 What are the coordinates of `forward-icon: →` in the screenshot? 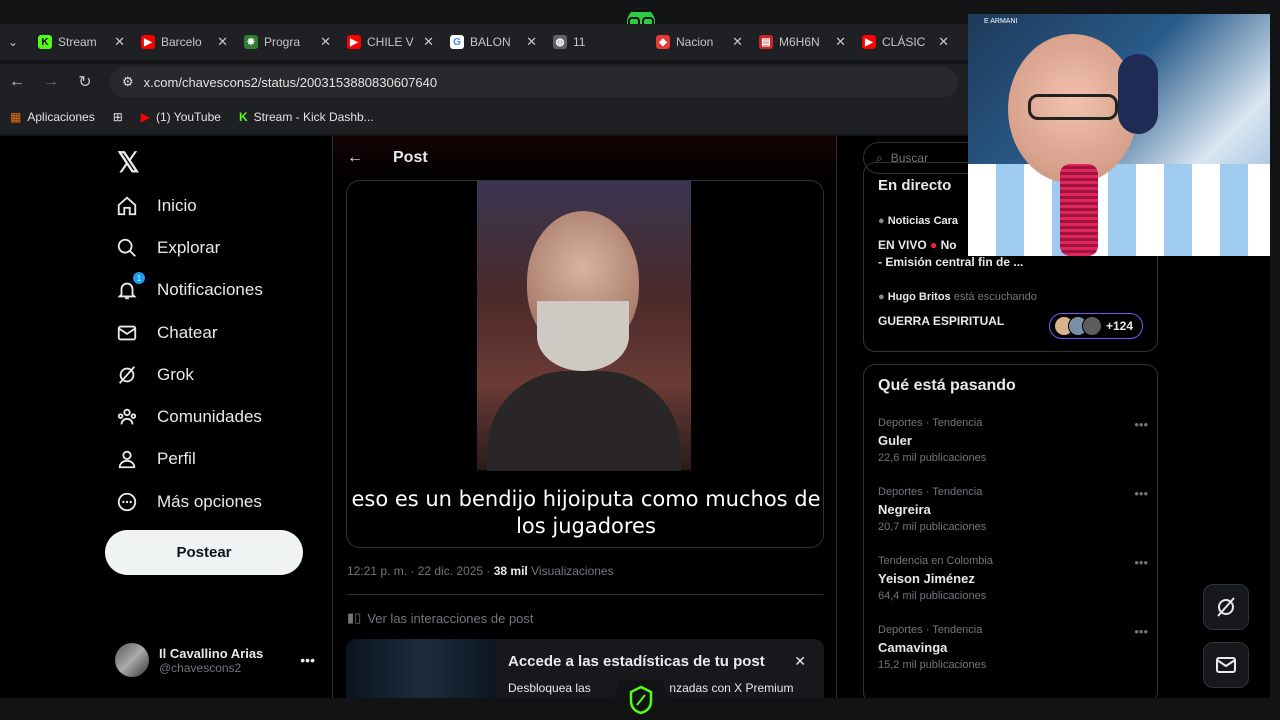 It's located at (51, 82).